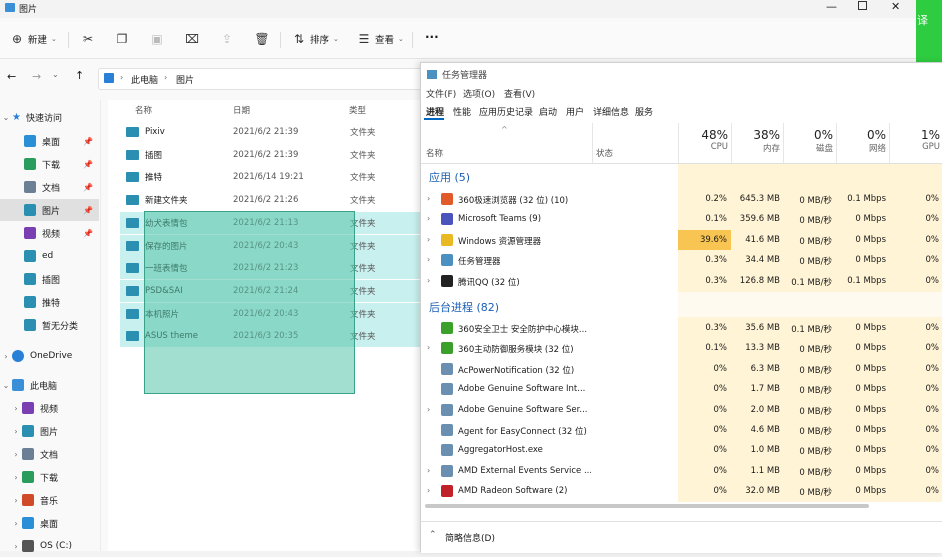 The height and width of the screenshot is (557, 942). I want to click on paste-icon: ▣, so click(157, 39).